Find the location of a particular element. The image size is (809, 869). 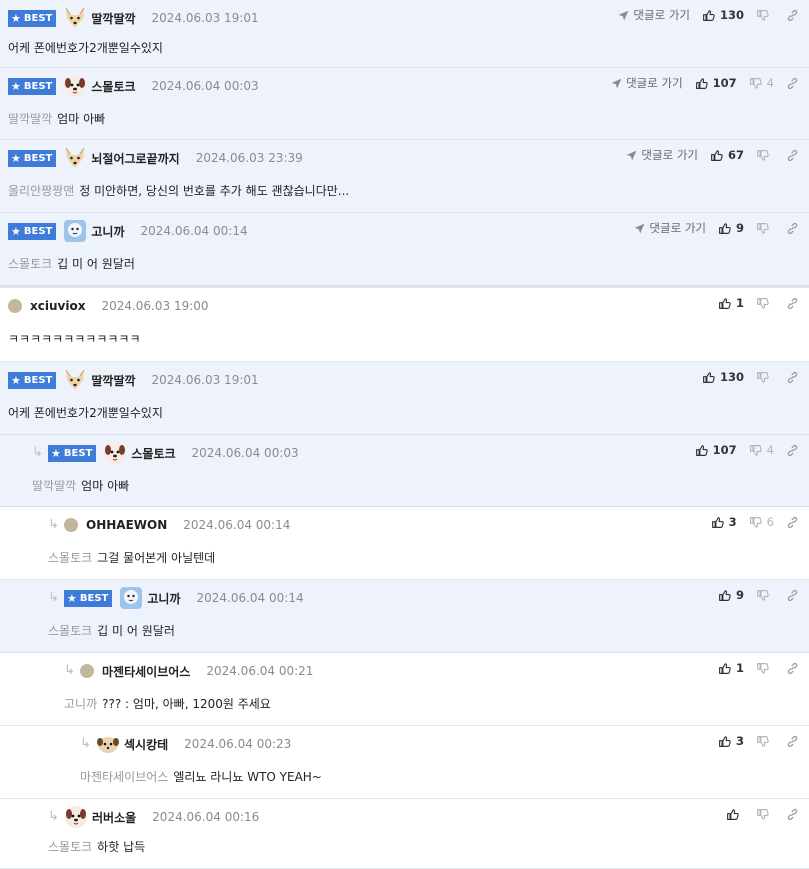

like-button: 67 is located at coordinates (727, 155).